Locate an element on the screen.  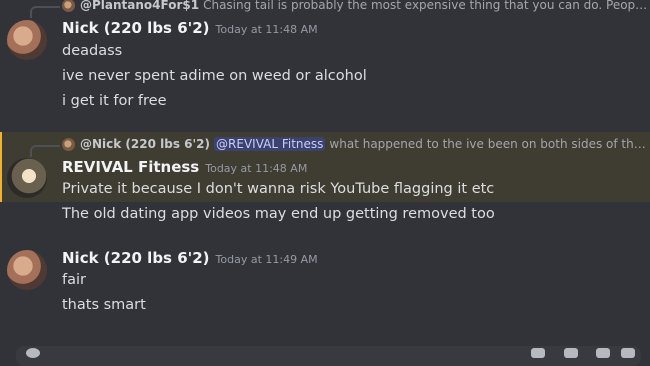
author-name: REVIVAL Fitness is located at coordinates (130, 167).